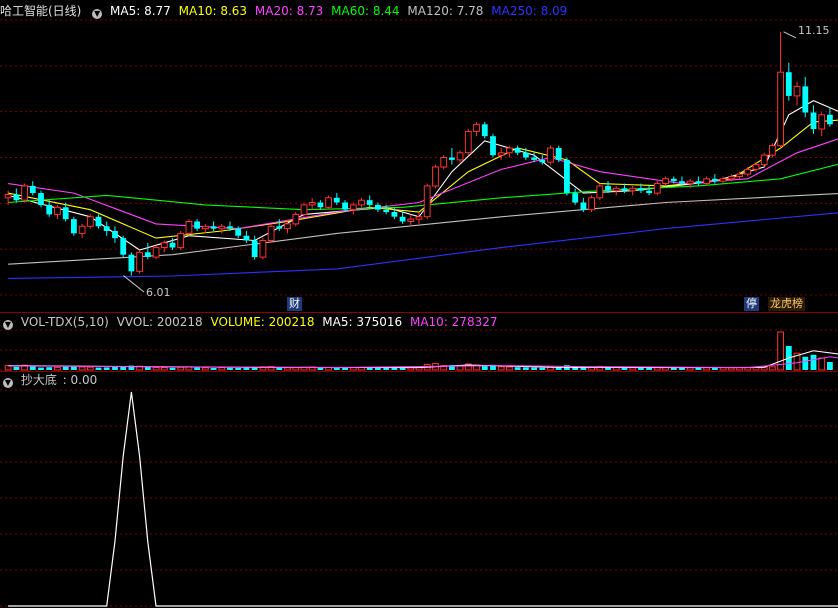 The height and width of the screenshot is (608, 838). Describe the element at coordinates (751, 304) in the screenshot. I see `limit-up-badge: 停` at that location.